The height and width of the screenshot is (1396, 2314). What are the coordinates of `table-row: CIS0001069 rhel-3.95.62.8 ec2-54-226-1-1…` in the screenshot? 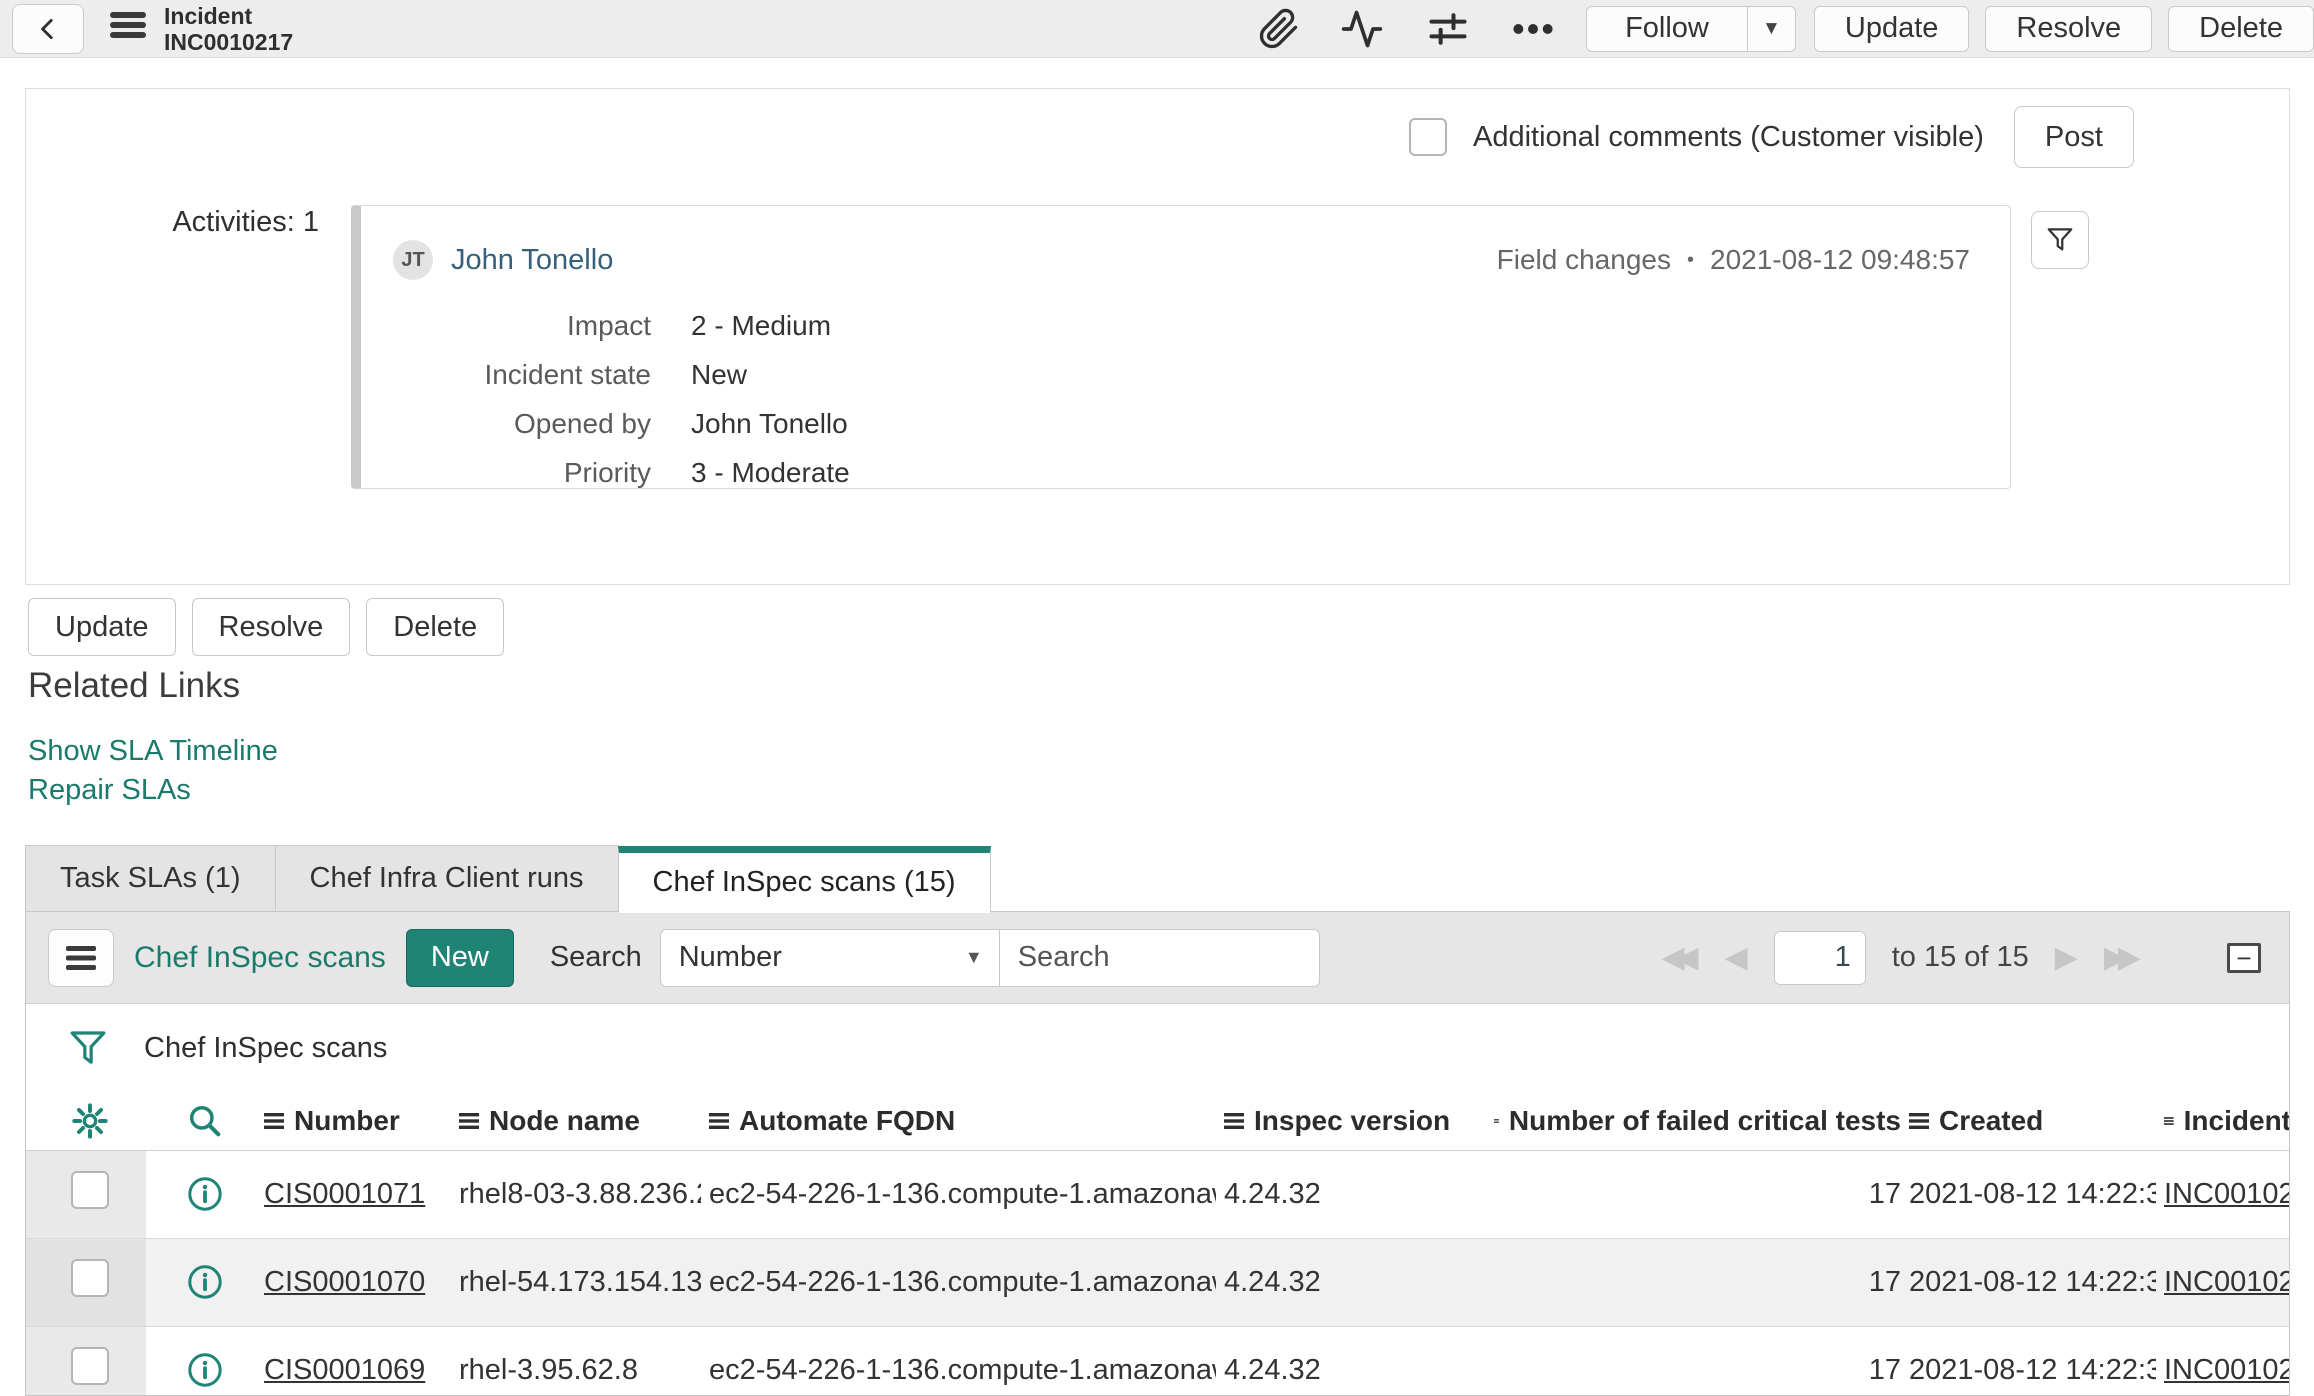 It's located at (1157, 1360).